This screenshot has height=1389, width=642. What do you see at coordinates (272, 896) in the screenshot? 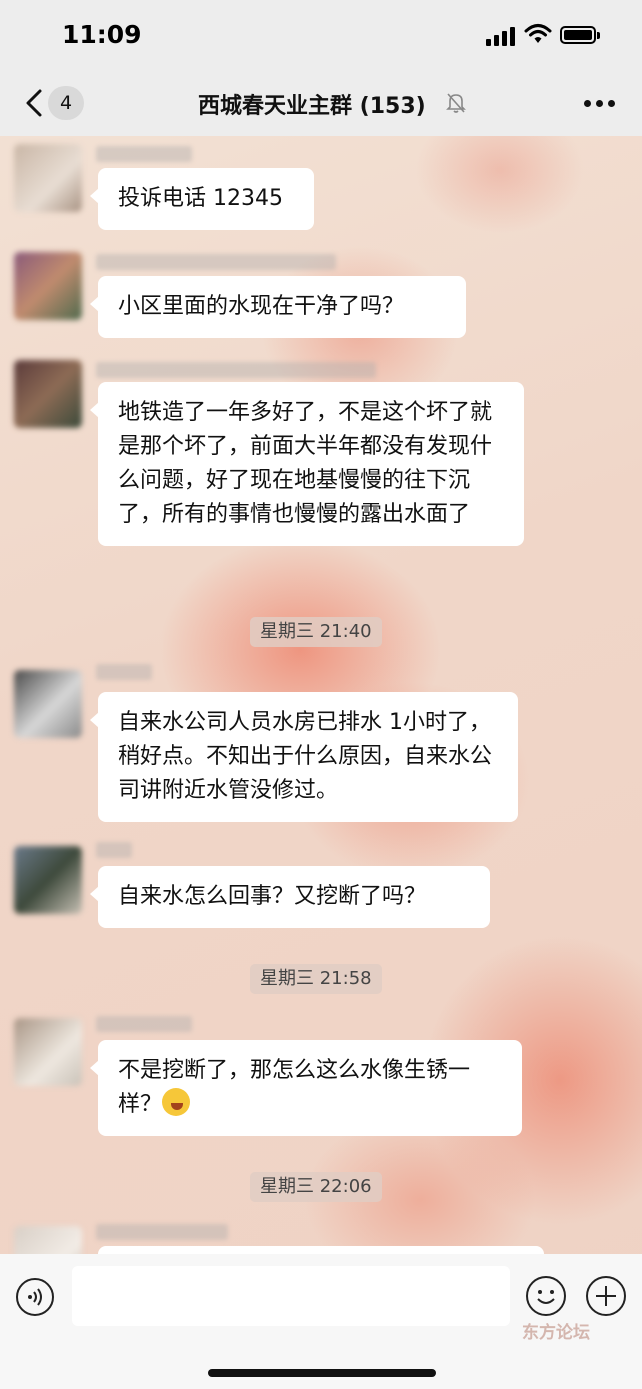
I see `message-text: 自来水怎么回事？又挖断了吗？` at bounding box center [272, 896].